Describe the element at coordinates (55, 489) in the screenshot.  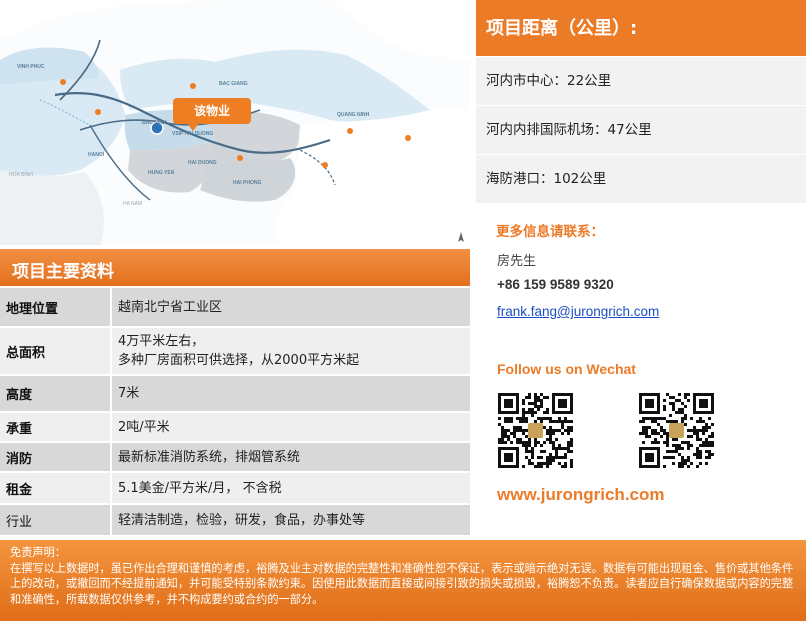
I see `row-key: 租金` at that location.